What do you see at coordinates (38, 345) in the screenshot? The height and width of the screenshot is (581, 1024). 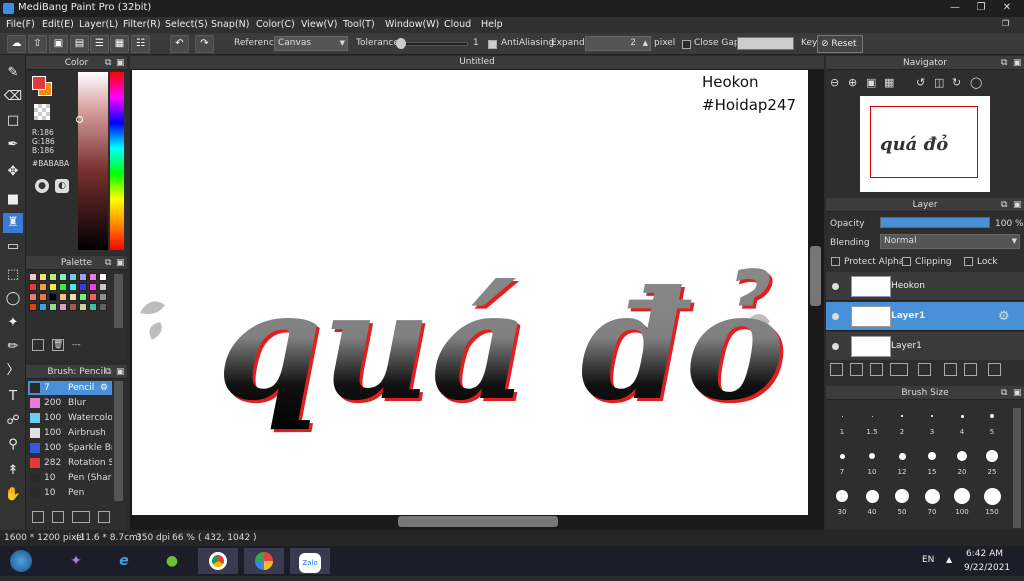 I see `new-palette-icon` at bounding box center [38, 345].